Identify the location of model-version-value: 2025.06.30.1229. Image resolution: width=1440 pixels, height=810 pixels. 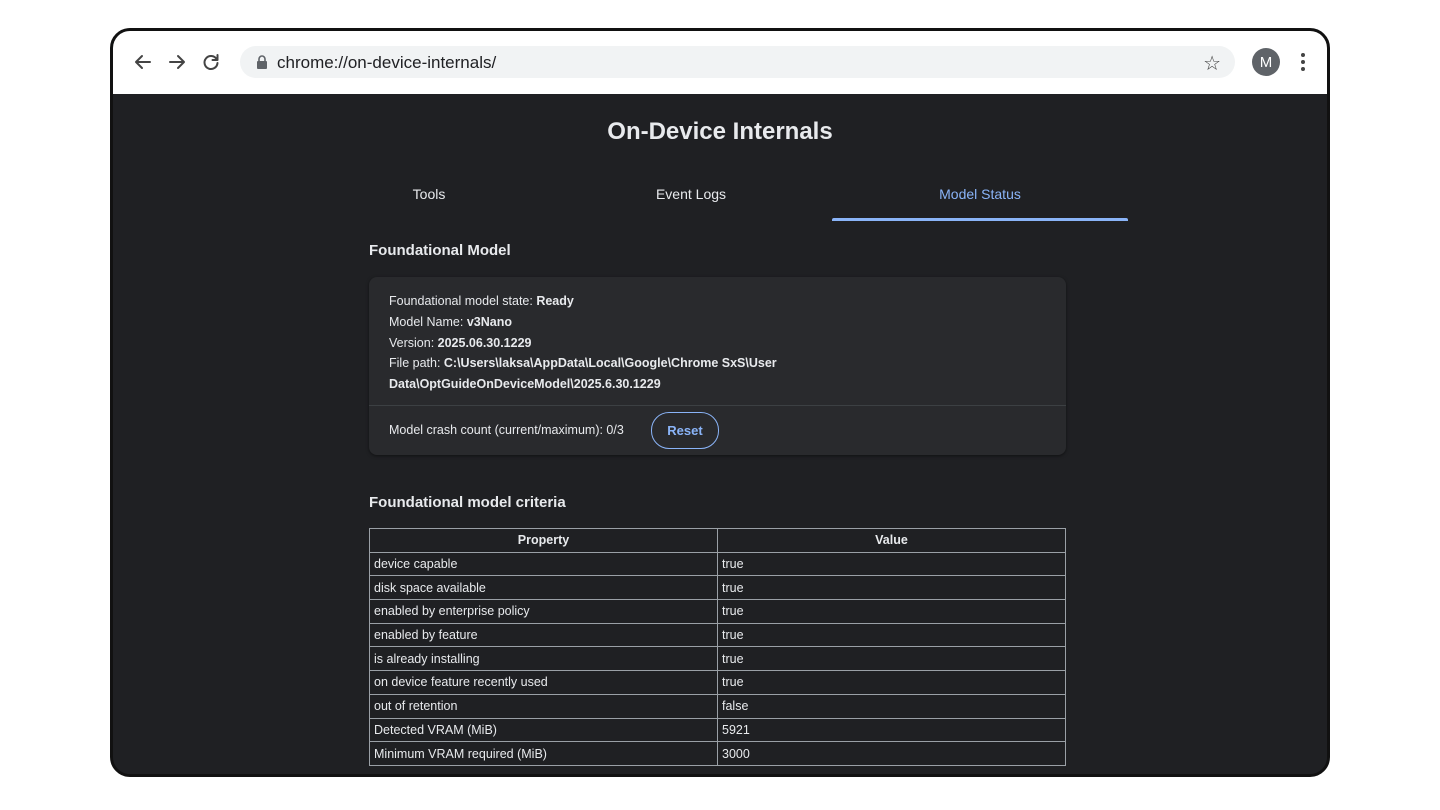
(484, 342).